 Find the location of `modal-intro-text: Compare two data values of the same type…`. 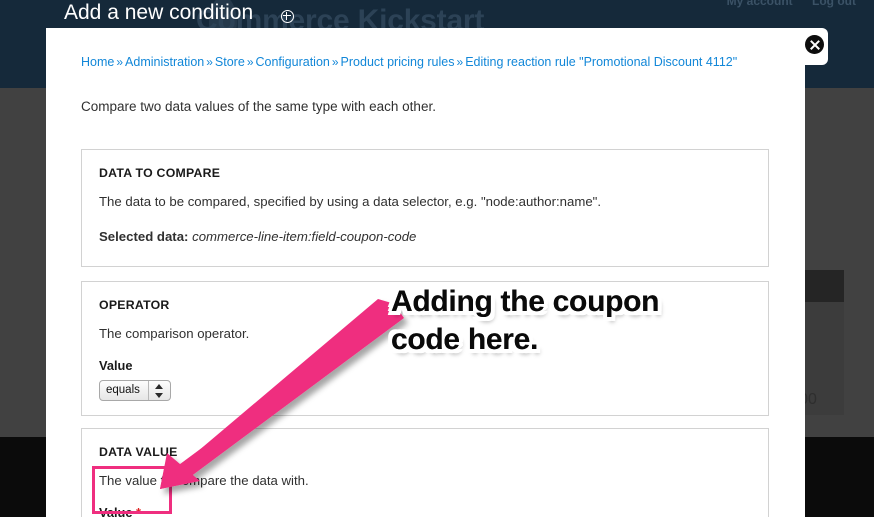

modal-intro-text: Compare two data values of the same type… is located at coordinates (258, 106).